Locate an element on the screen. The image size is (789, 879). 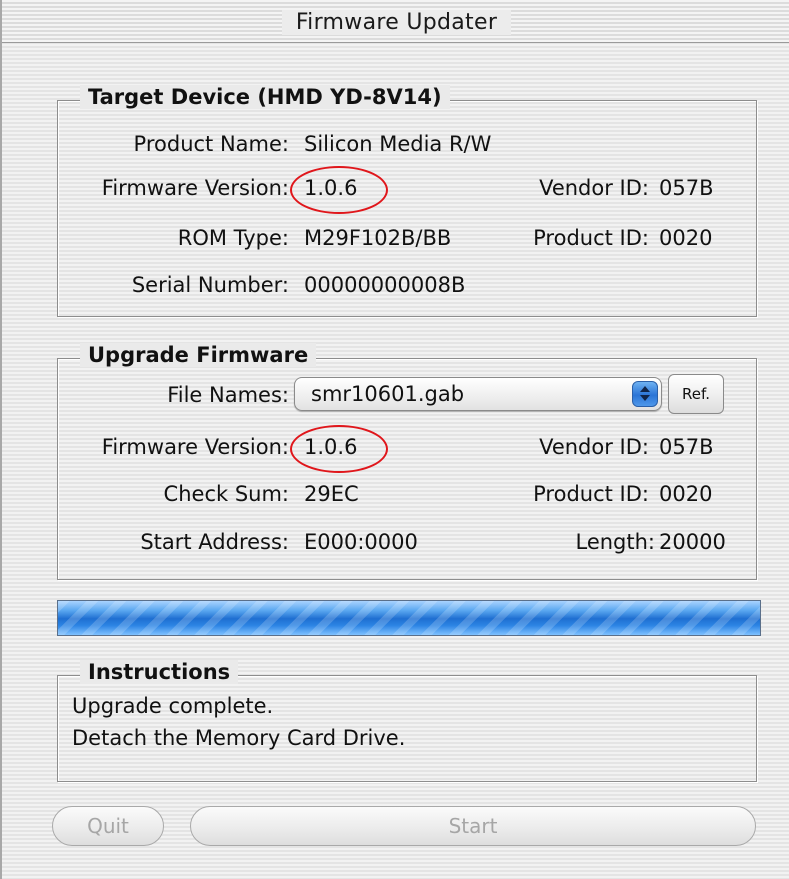
instruction-line: Detach the Memory Card Drive. is located at coordinates (239, 738).